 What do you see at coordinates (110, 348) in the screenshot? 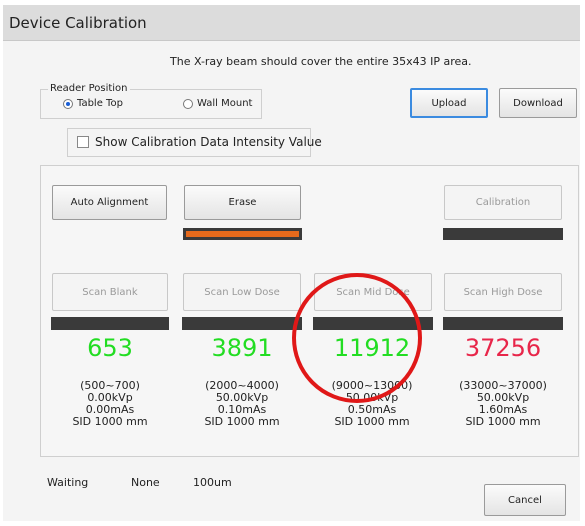
I see `scan-blank-count: 653` at bounding box center [110, 348].